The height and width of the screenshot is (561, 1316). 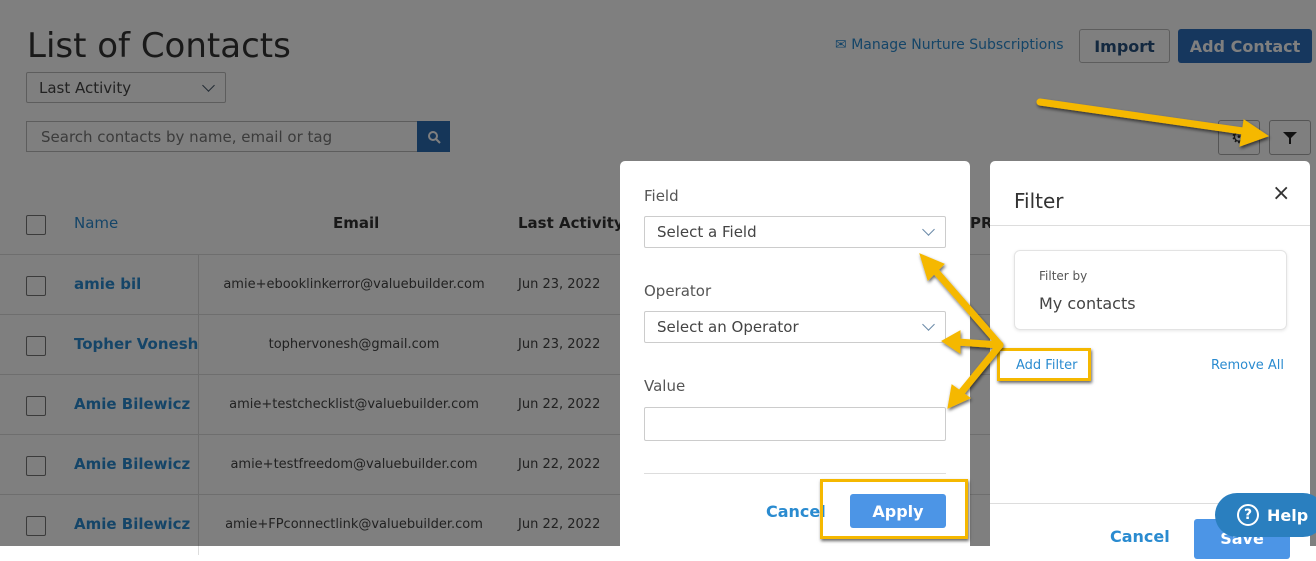 What do you see at coordinates (1248, 515) in the screenshot?
I see `question-circle-icon: ?` at bounding box center [1248, 515].